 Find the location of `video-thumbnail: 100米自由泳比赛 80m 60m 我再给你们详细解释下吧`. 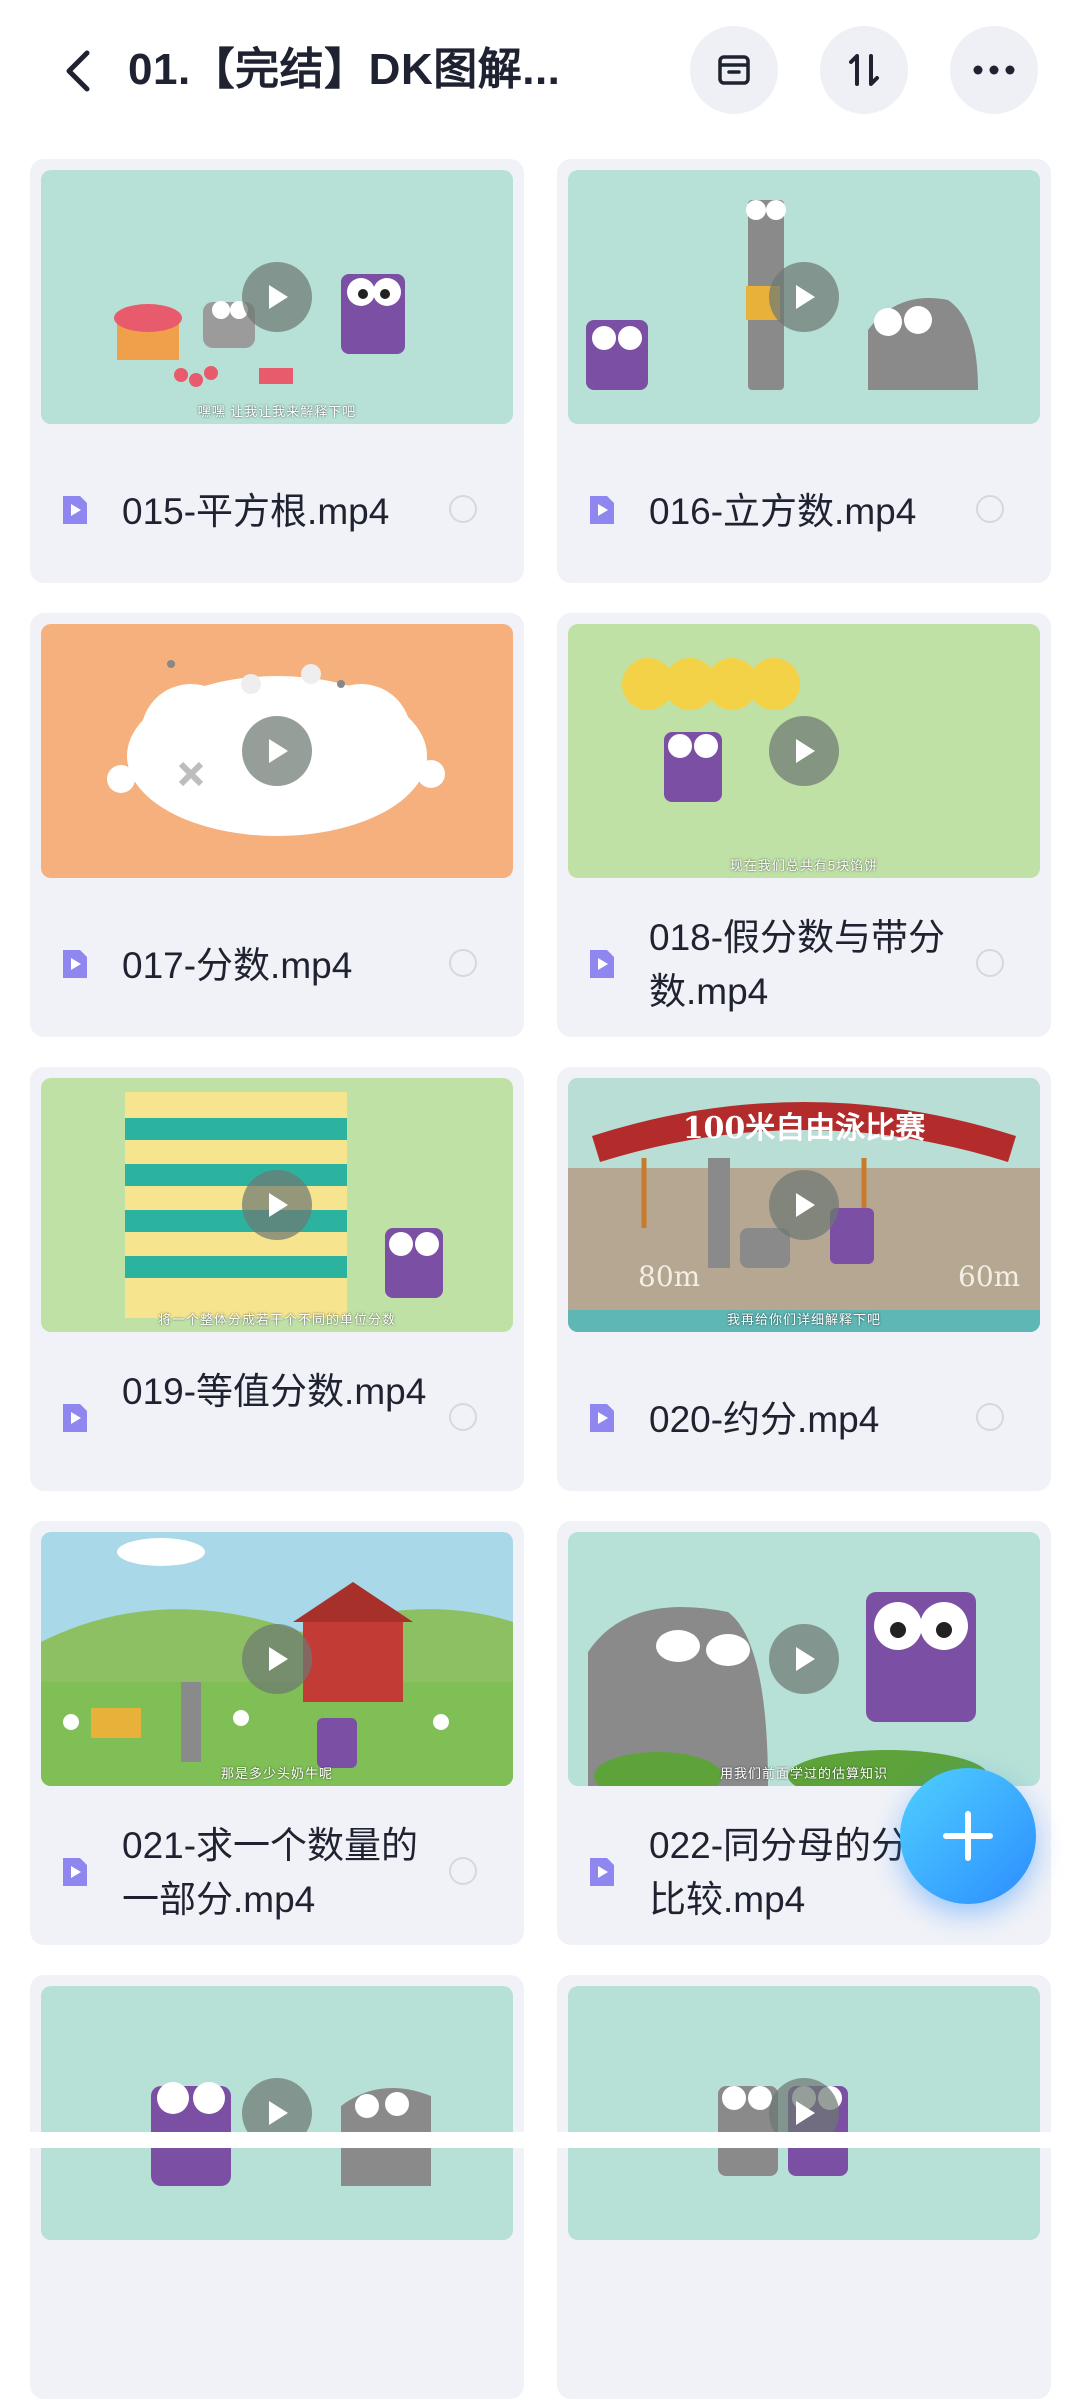

video-thumbnail: 100米自由泳比赛 80m 60m 我再给你们详细解释下吧 is located at coordinates (804, 1205).